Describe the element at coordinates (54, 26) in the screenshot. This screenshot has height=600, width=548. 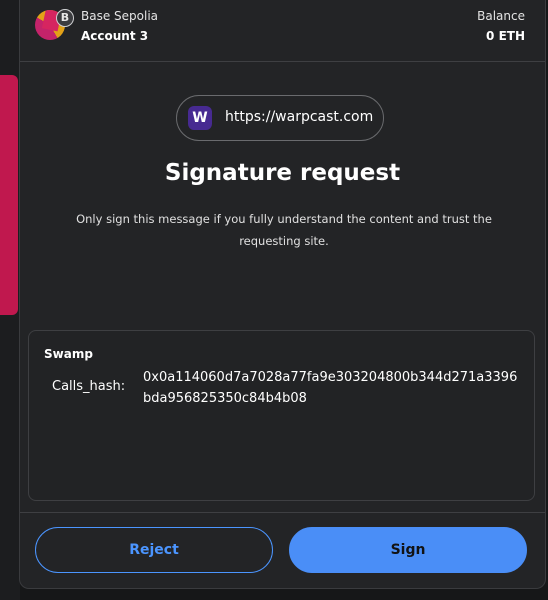
I see `account-avatar-group: B` at that location.